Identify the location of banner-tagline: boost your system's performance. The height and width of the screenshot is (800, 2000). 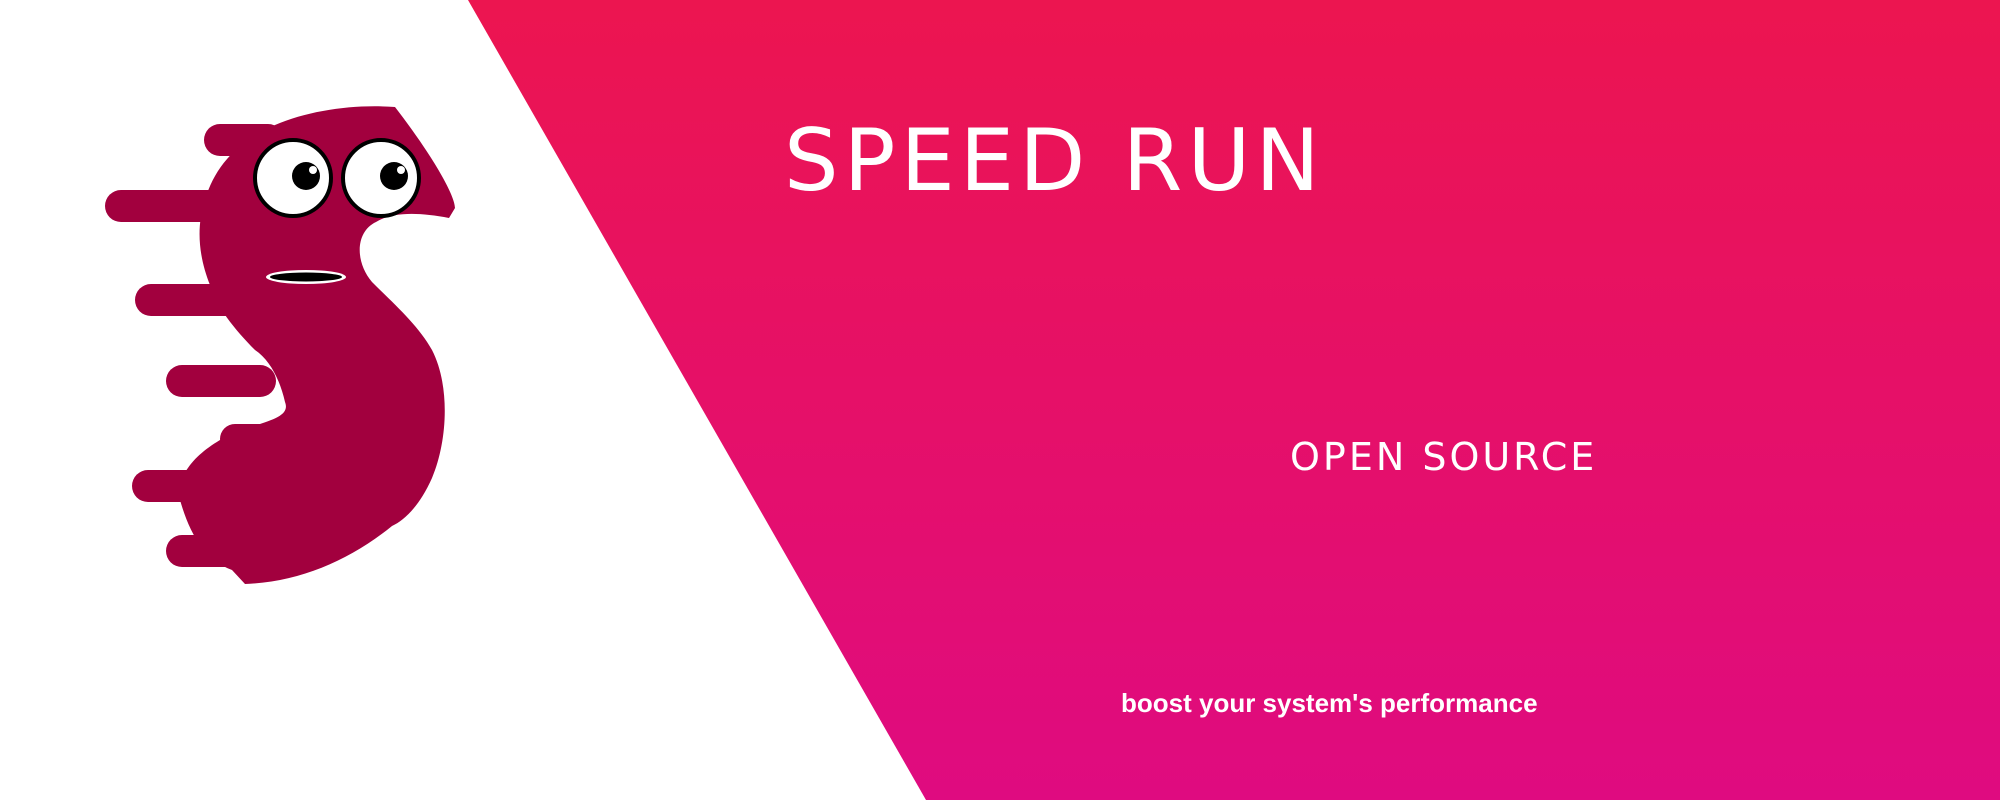
(1329, 703).